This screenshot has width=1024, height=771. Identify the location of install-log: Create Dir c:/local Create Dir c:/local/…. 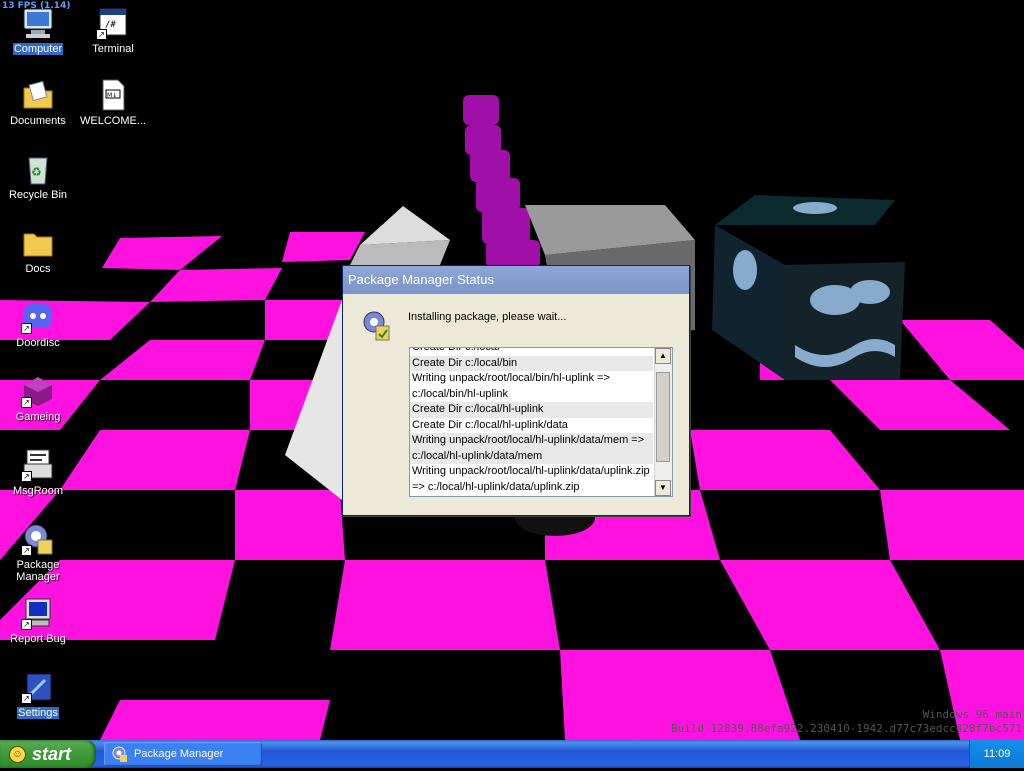
(541, 422).